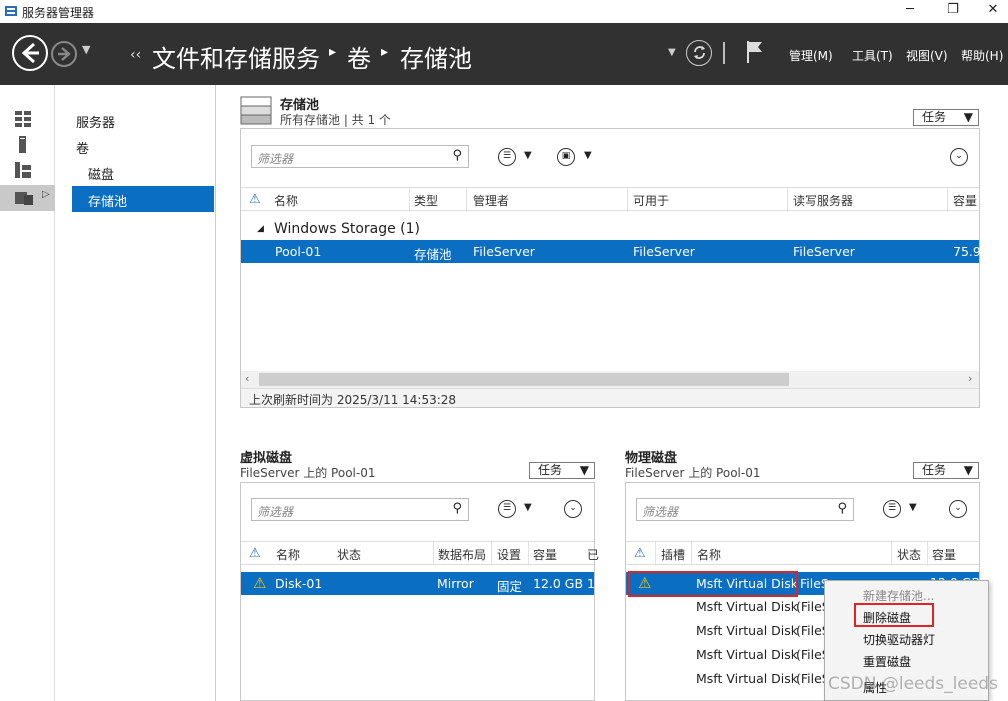  I want to click on menu-item-toggle-led: 切换驱动器灯, so click(899, 639).